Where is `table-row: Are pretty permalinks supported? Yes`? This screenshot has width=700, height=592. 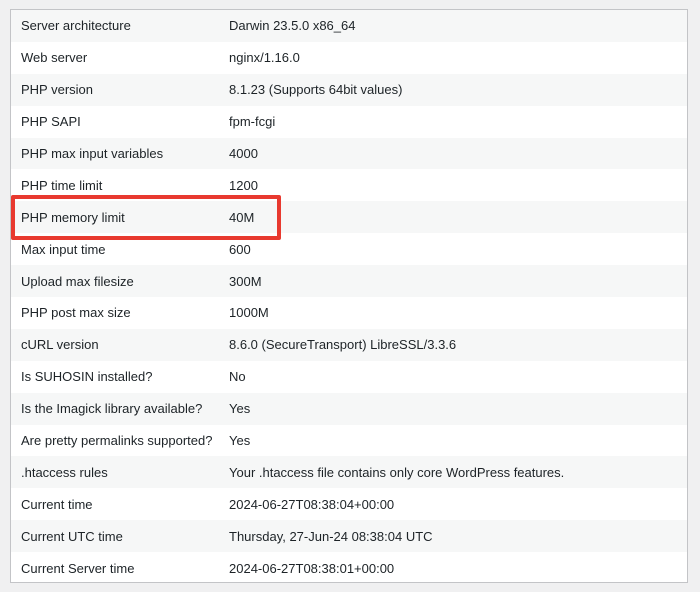
table-row: Are pretty permalinks supported? Yes is located at coordinates (349, 440).